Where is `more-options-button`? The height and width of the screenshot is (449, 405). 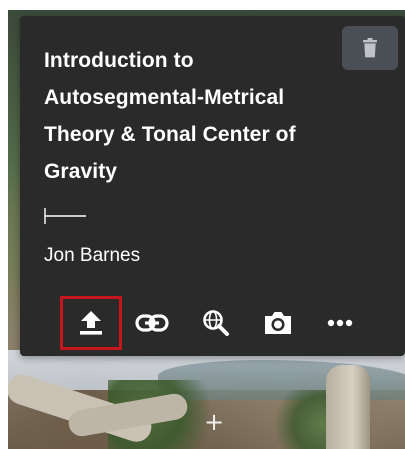
more-options-button is located at coordinates (340, 323).